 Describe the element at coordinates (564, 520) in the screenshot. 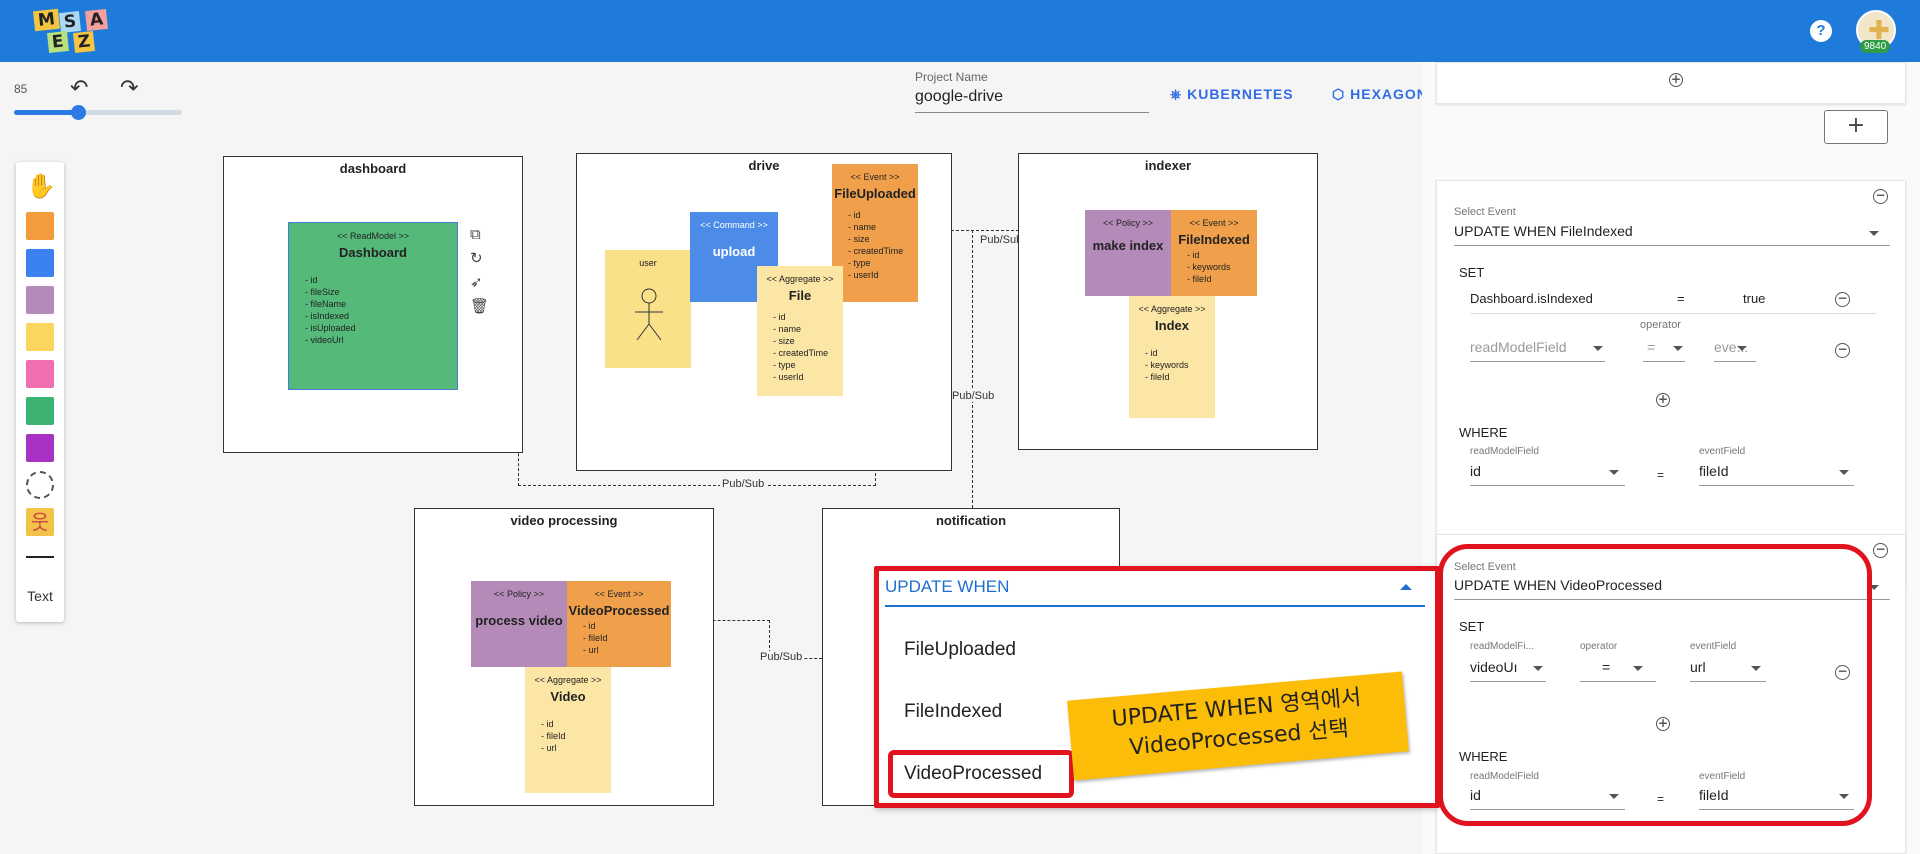

I see `bounded-context-title: video processing` at that location.